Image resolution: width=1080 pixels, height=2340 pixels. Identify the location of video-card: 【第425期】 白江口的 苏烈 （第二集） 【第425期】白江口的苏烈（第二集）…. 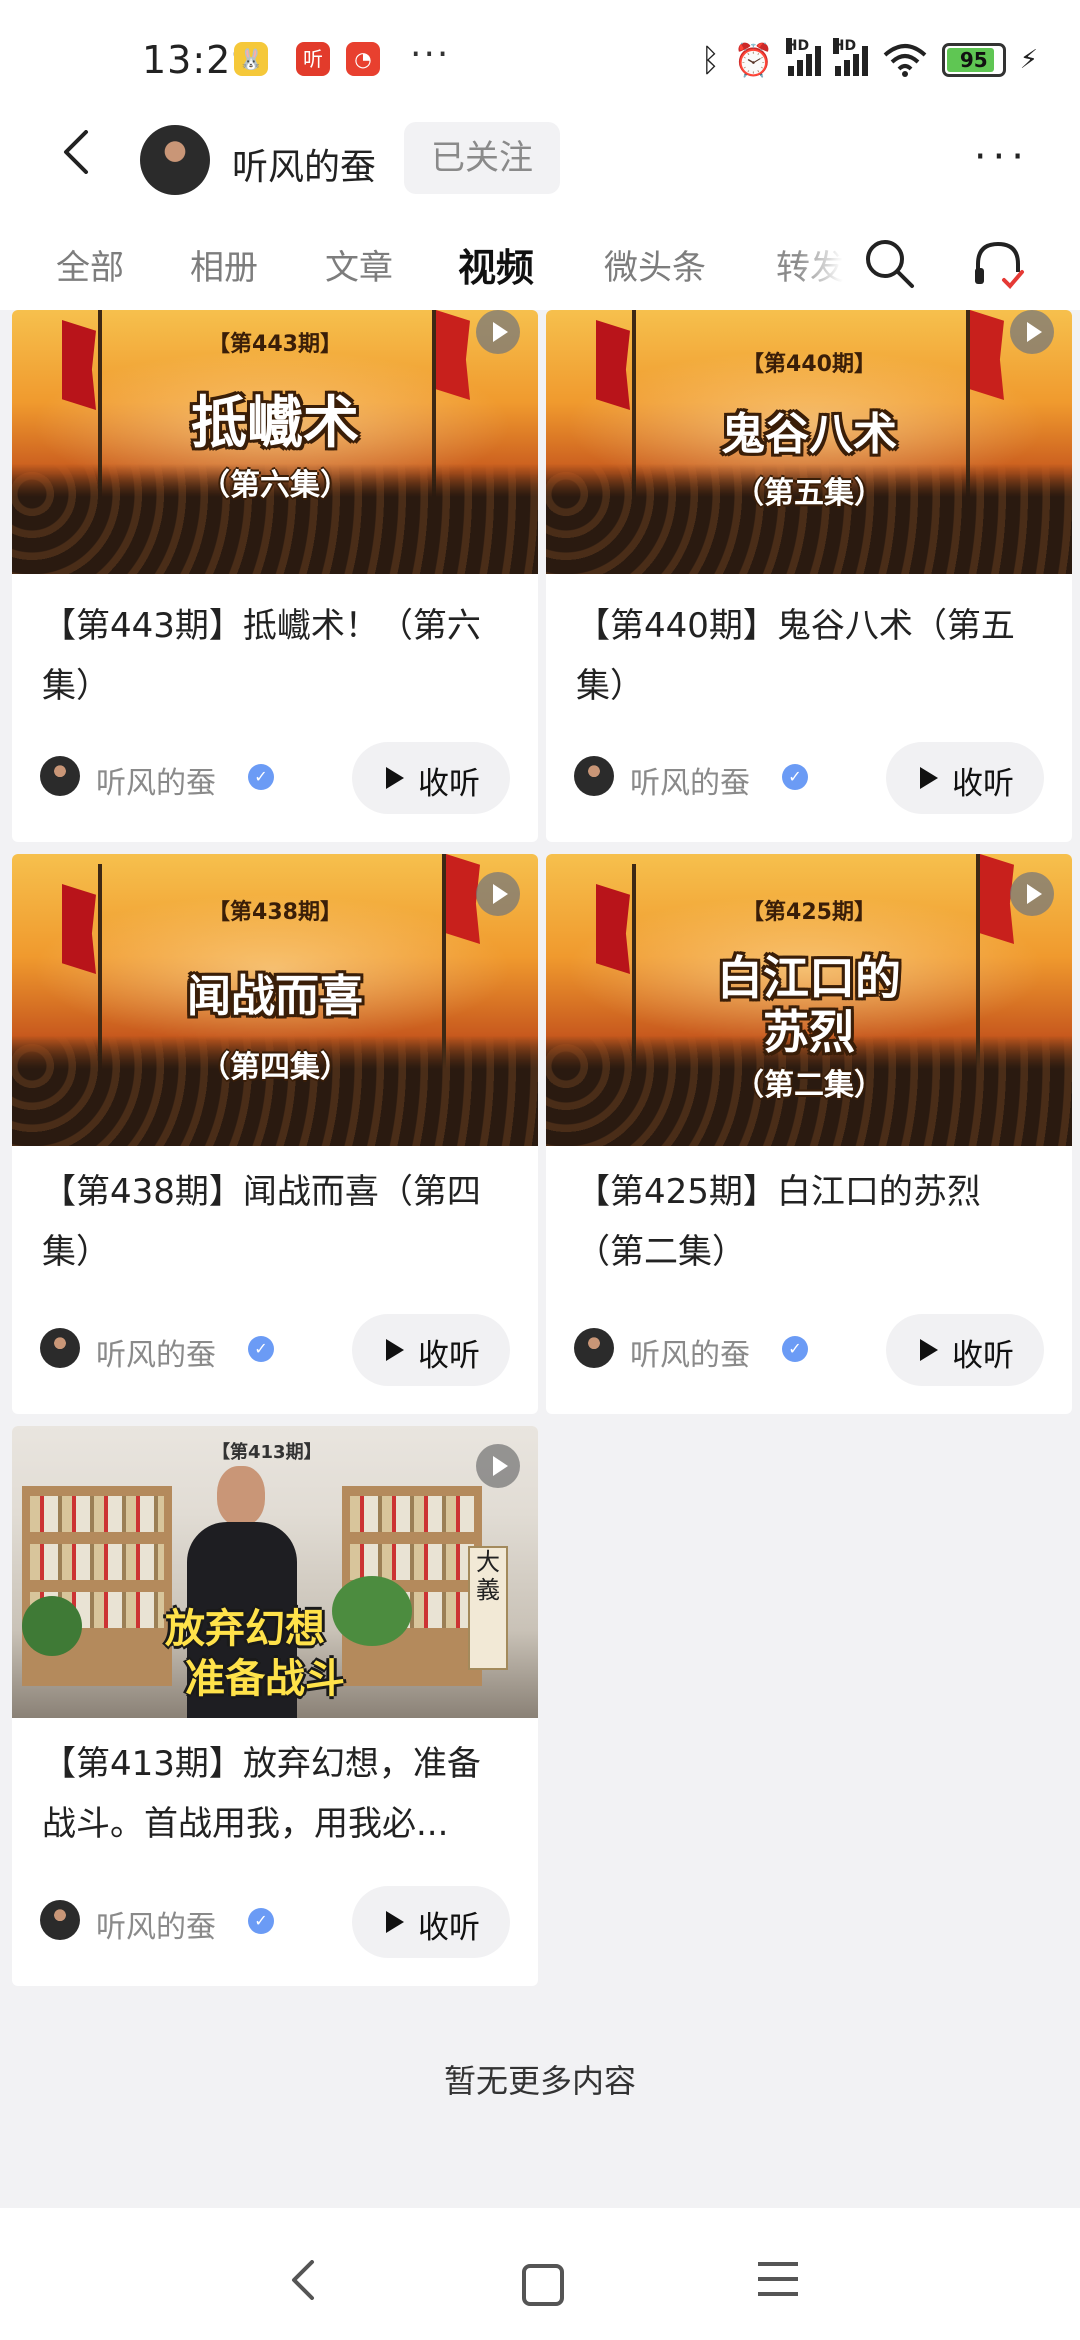
(809, 1134).